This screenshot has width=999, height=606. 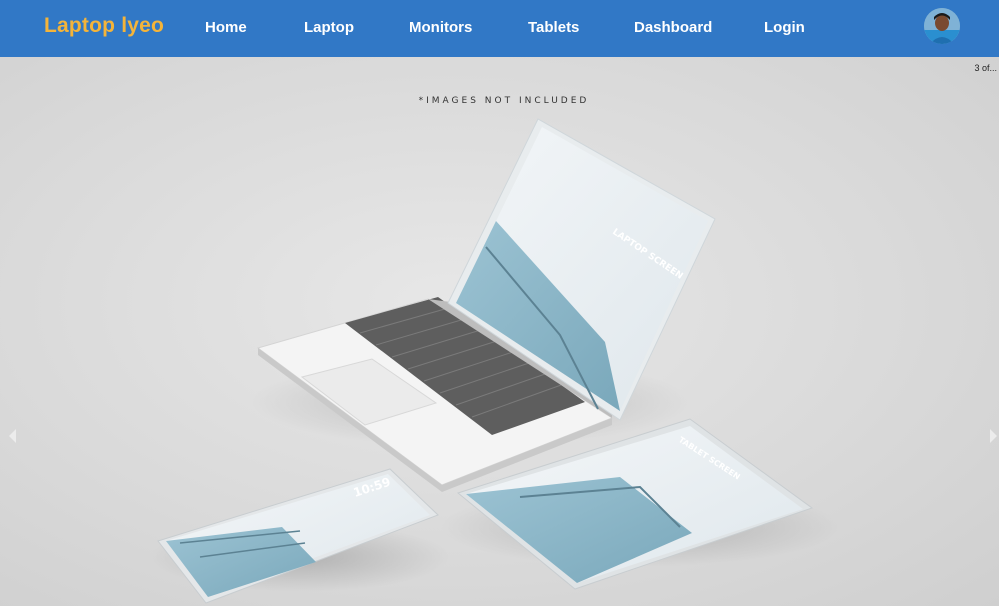 I want to click on user-avatar, so click(x=942, y=26).